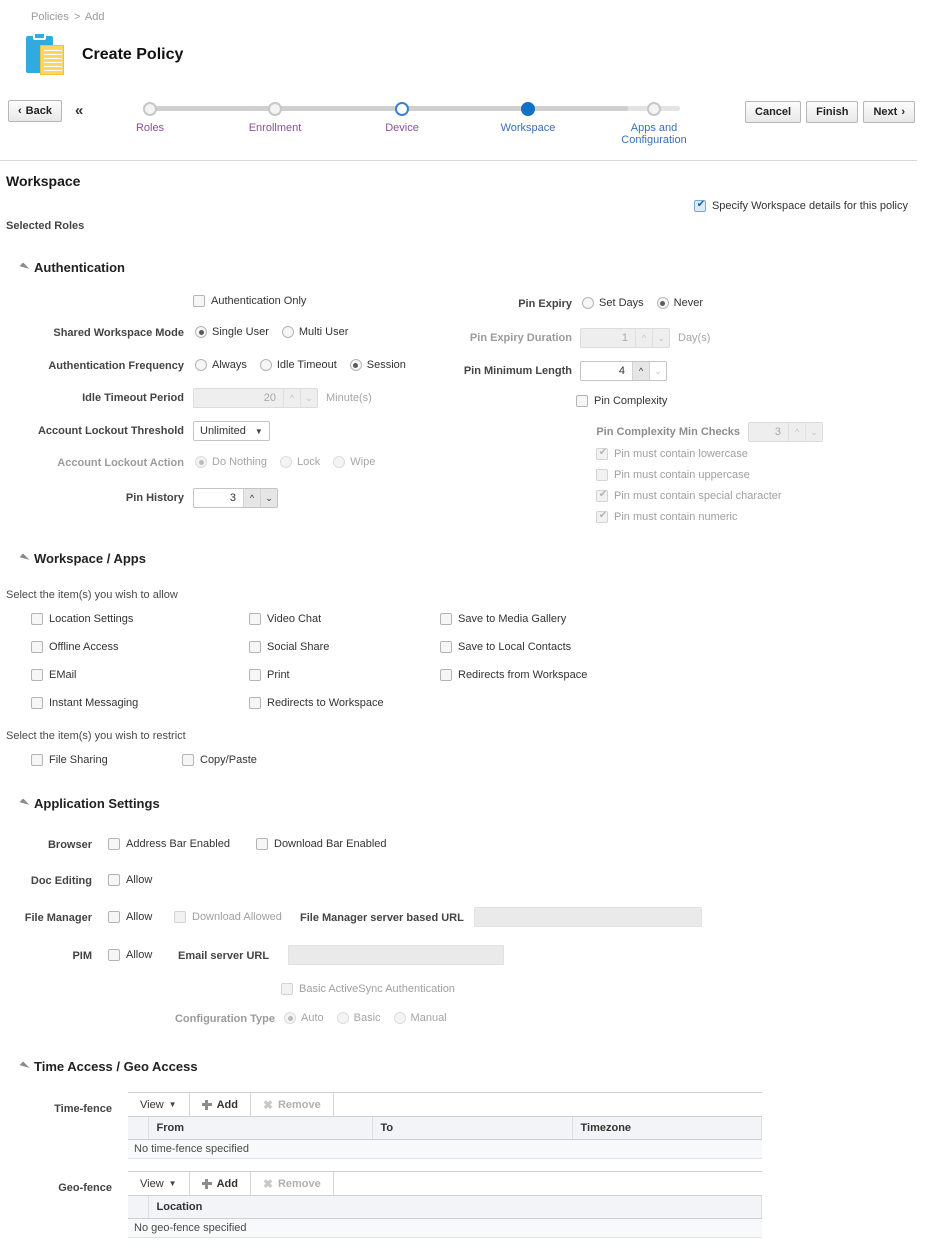 The image size is (925, 1259). Describe the element at coordinates (37, 703) in the screenshot. I see `checkbox-instant-messaging` at that location.